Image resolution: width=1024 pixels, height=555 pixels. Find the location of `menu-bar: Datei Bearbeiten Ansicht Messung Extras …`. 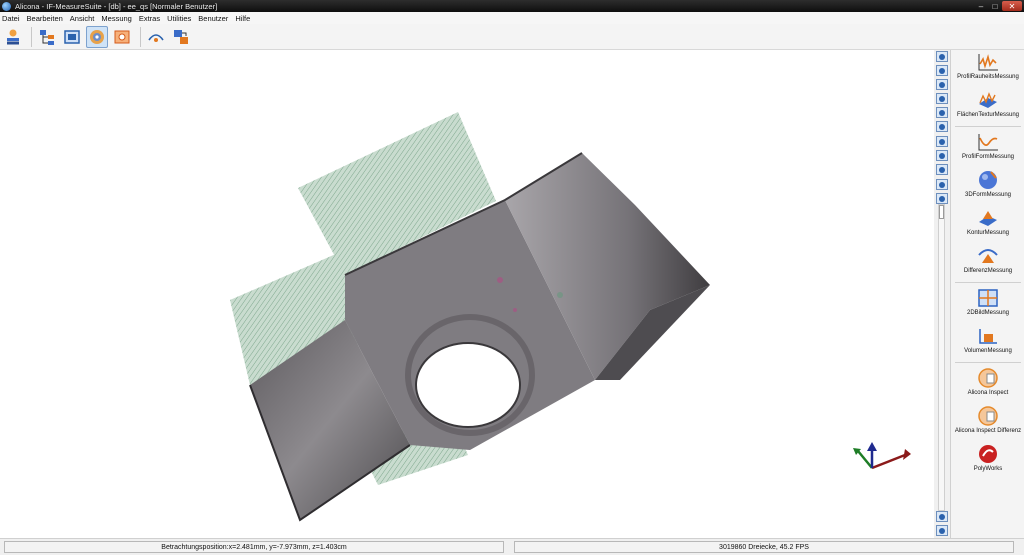

menu-bar: Datei Bearbeiten Ansicht Messung Extras … is located at coordinates (512, 18).